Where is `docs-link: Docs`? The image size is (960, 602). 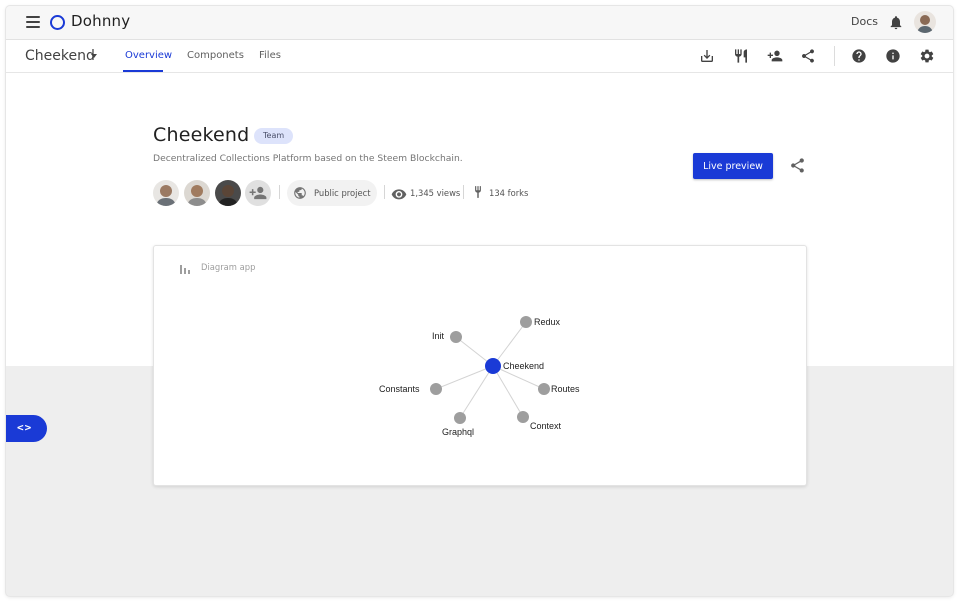
docs-link: Docs is located at coordinates (864, 21).